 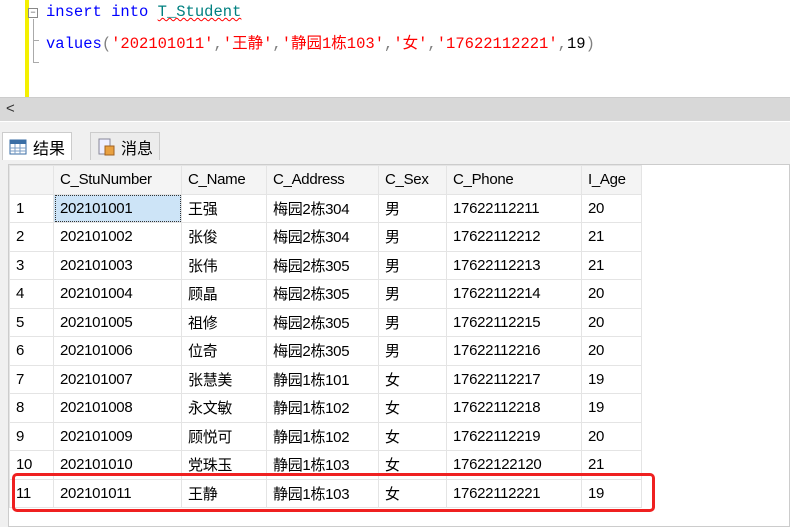 I want to click on column-header: I_Age, so click(x=611, y=180).